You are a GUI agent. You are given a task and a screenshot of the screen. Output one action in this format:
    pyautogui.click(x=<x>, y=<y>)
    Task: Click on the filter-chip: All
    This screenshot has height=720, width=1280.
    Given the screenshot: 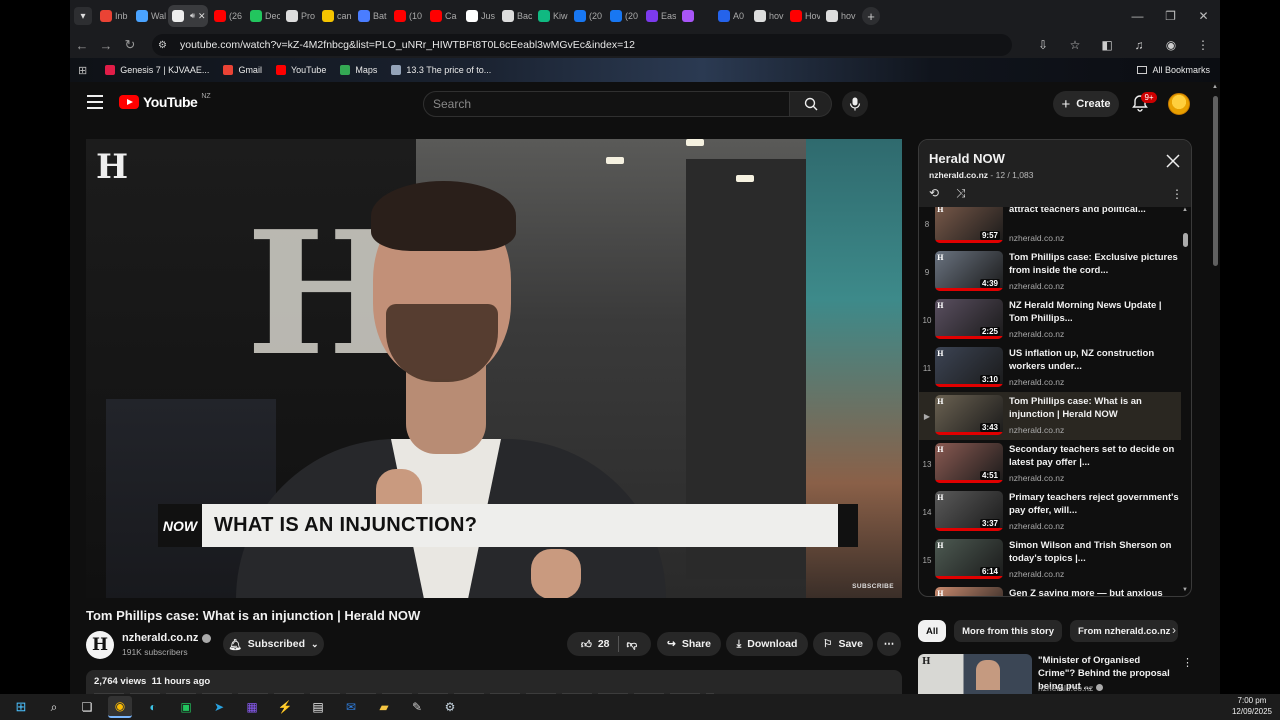 What is the action you would take?
    pyautogui.click(x=932, y=631)
    